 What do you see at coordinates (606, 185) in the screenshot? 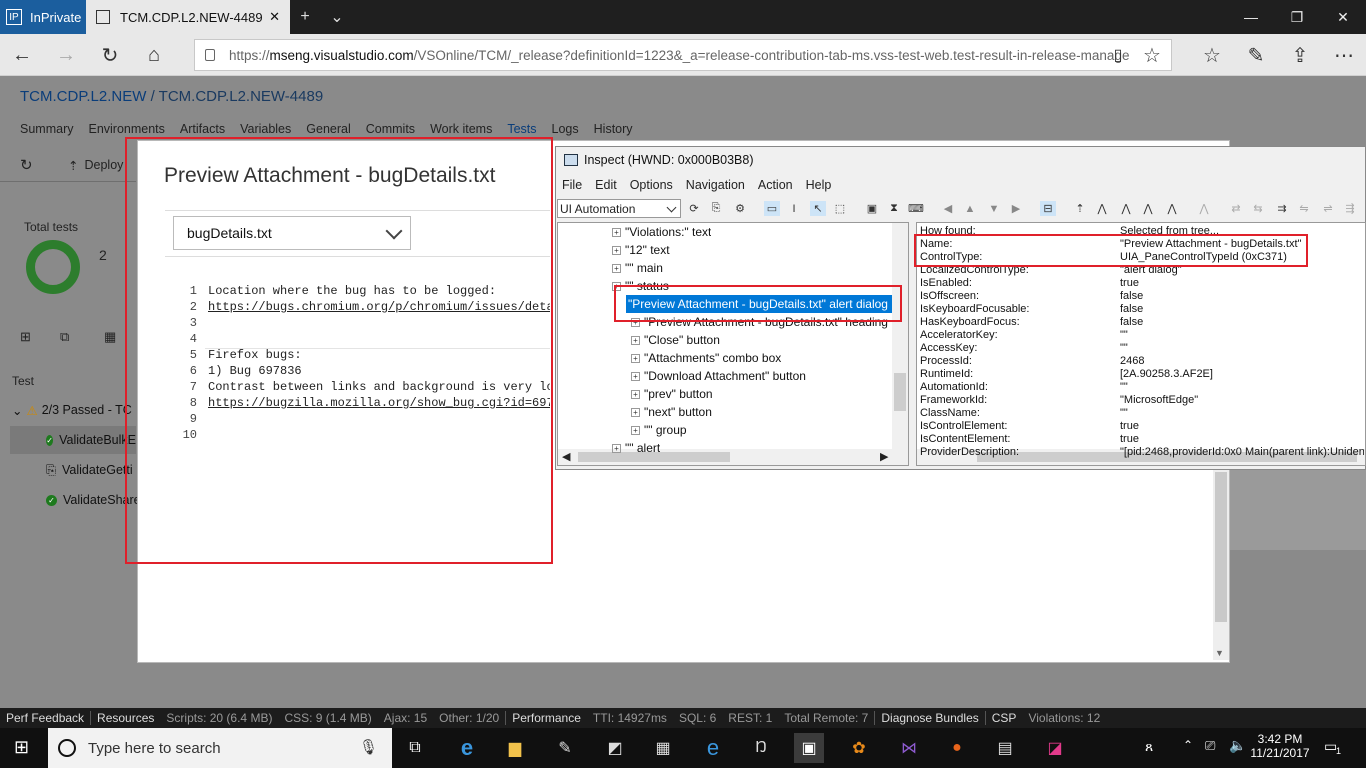
I see `menu-edit: Edit` at bounding box center [606, 185].